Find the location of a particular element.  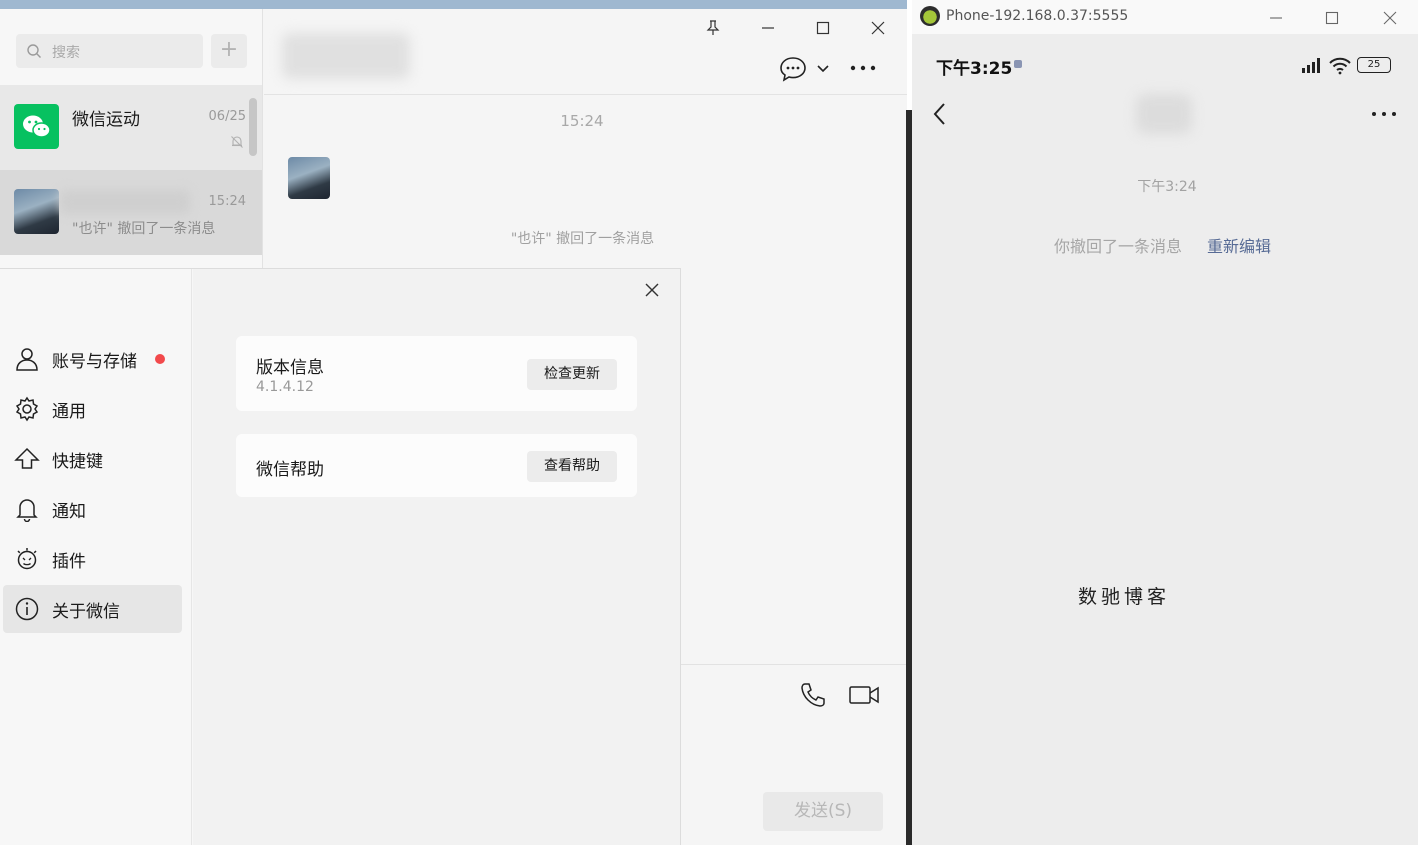

phone-message-timestamp: 下午3:24 is located at coordinates (1167, 187).